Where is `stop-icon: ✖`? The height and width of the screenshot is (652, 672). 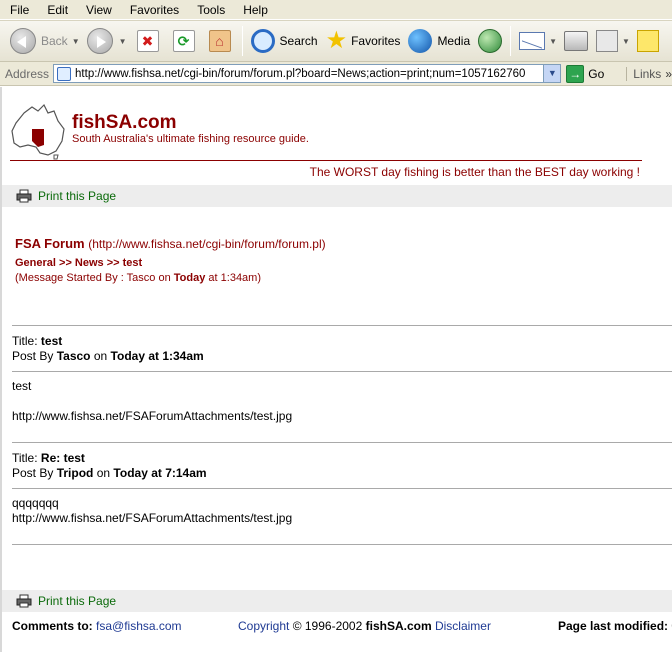 stop-icon: ✖ is located at coordinates (147, 41).